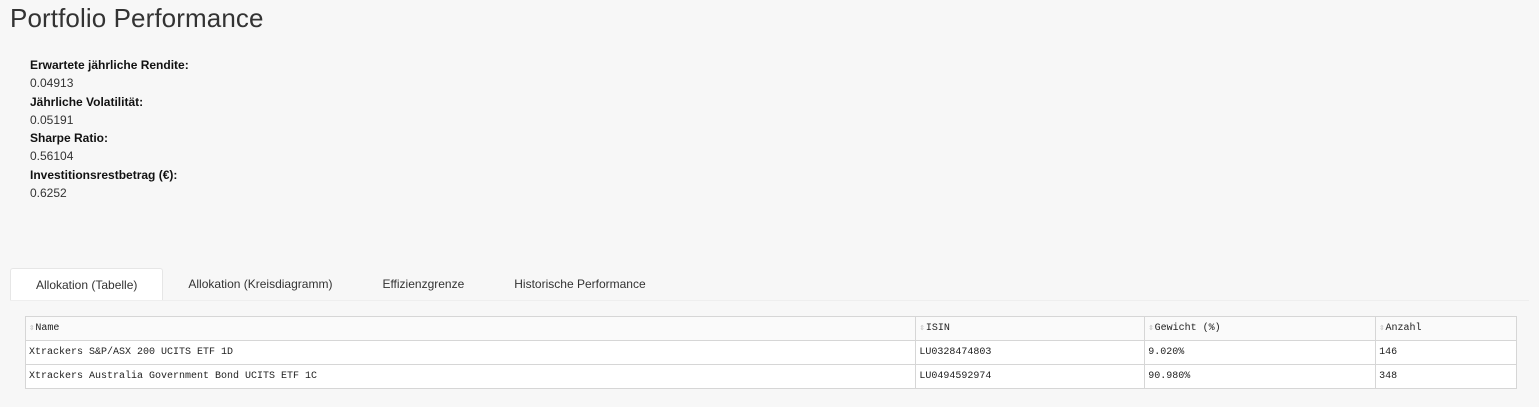  Describe the element at coordinates (1030, 376) in the screenshot. I see `cell-isin: LU0494592974` at that location.